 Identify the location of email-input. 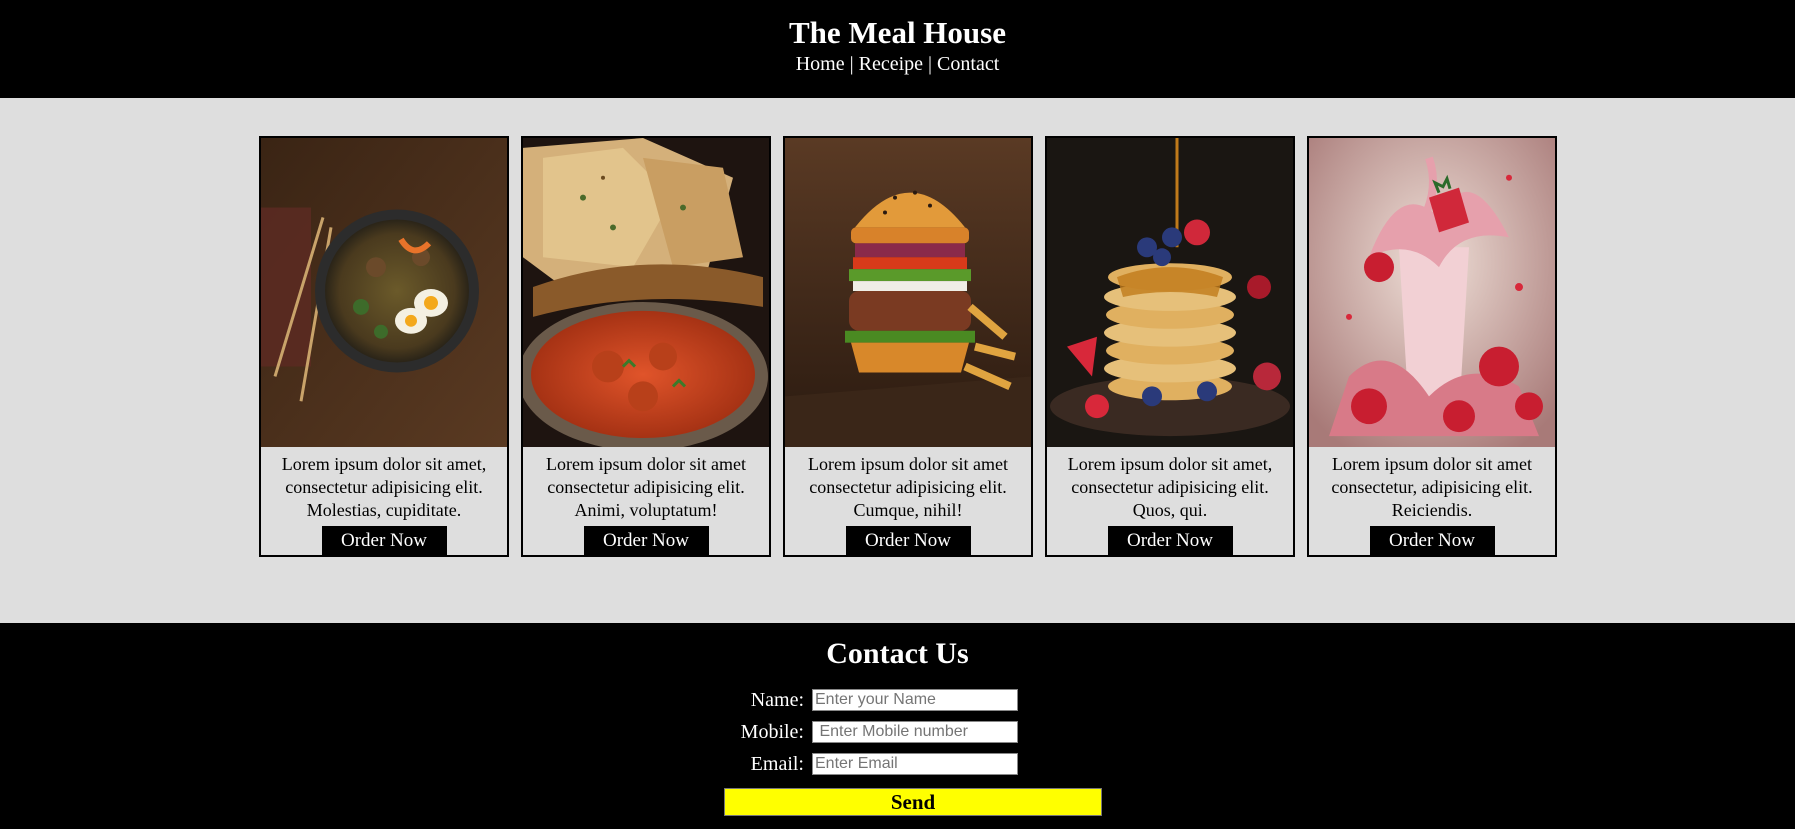
(915, 764).